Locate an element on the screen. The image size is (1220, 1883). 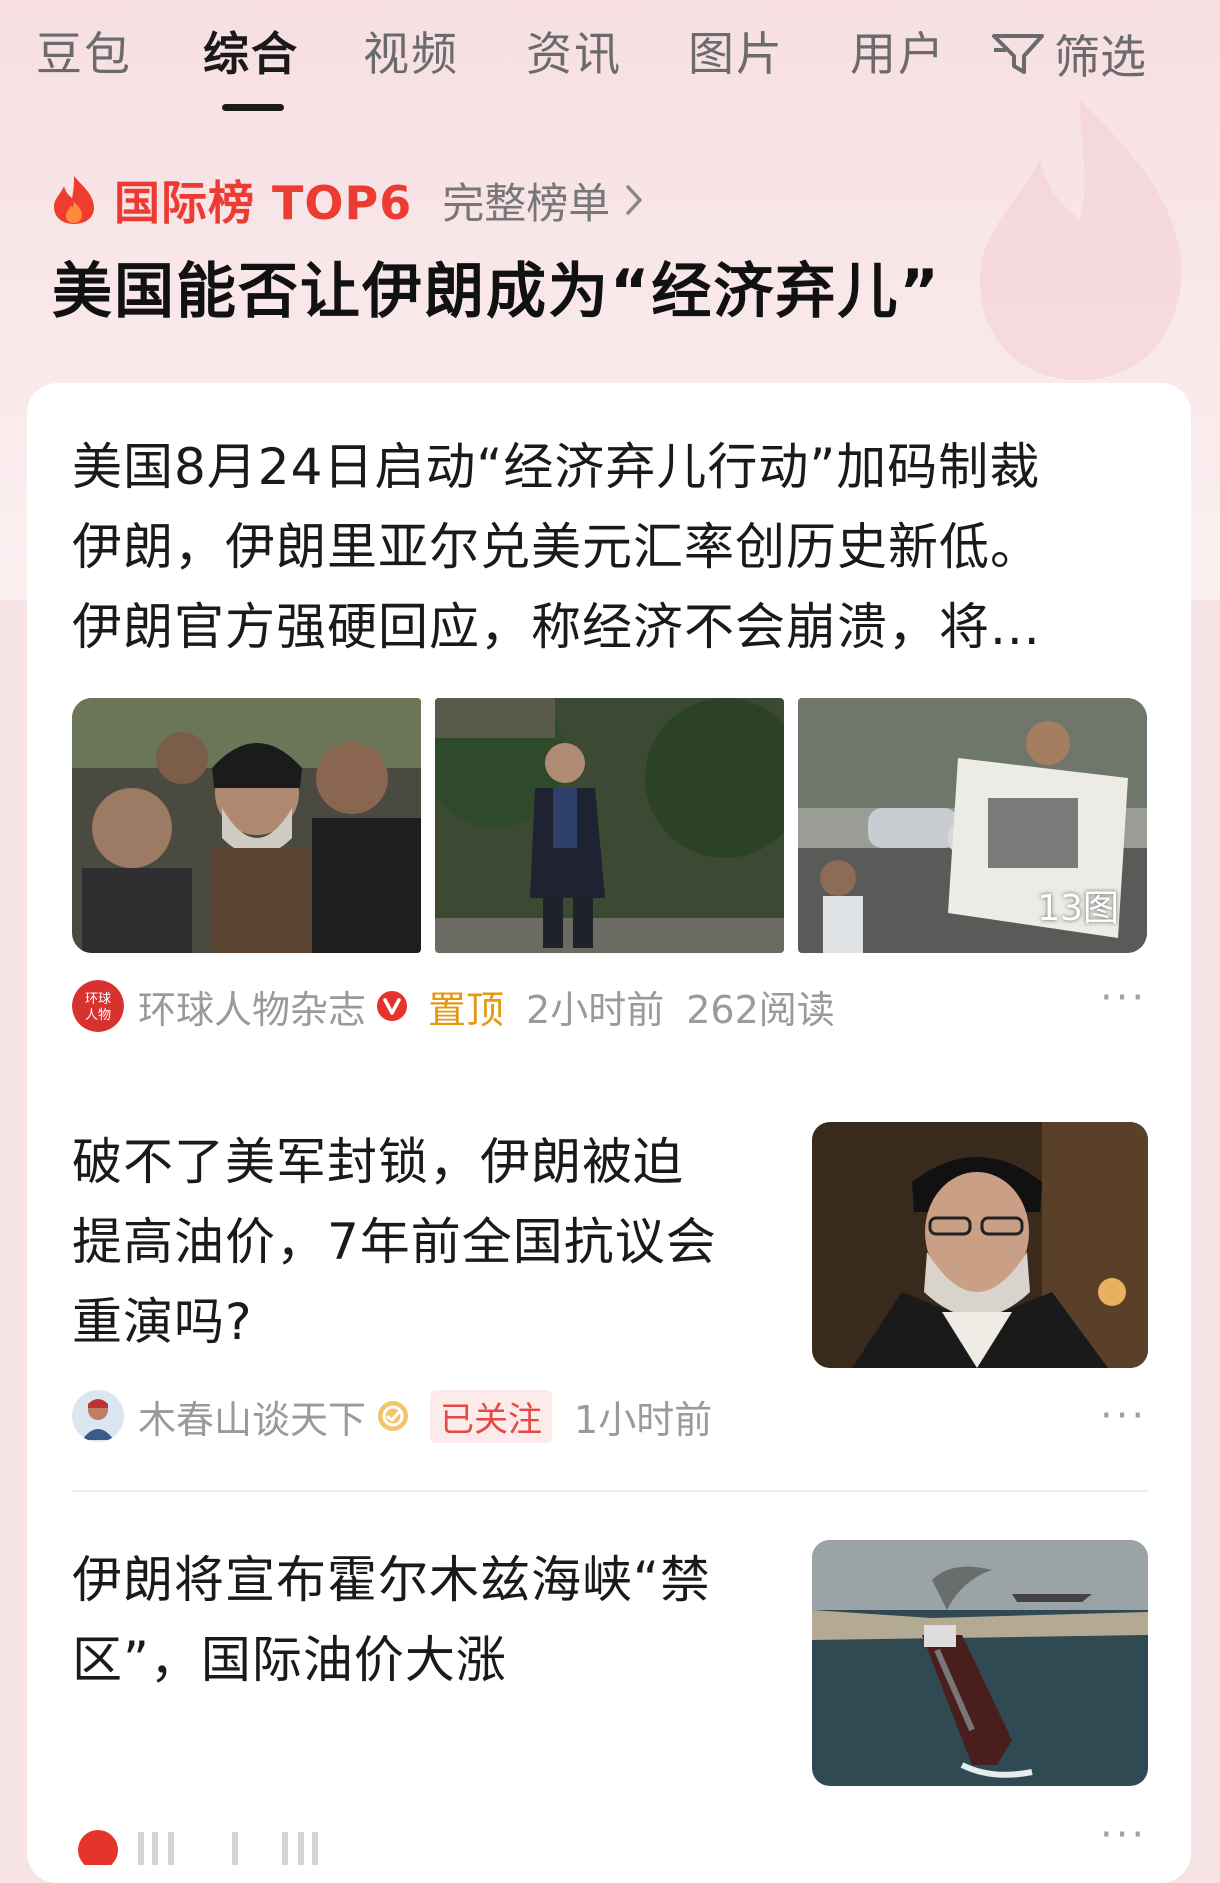
source-name: 环球人物杂志 is located at coordinates (252, 1006).